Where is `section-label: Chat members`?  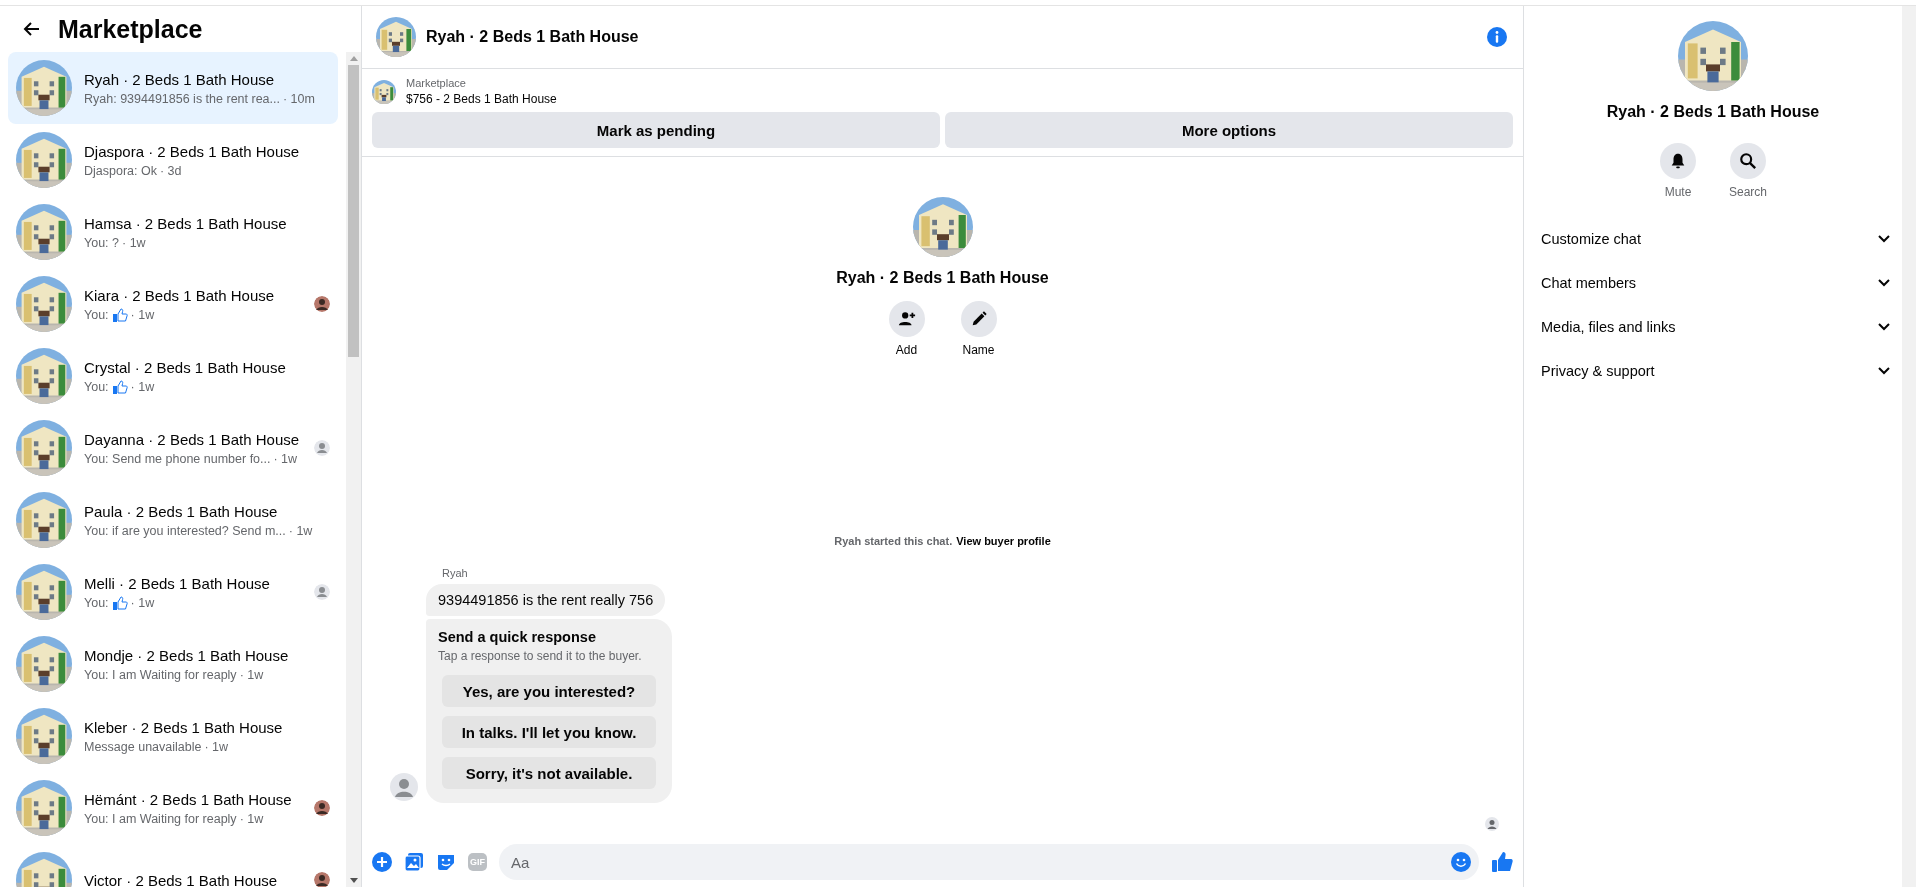 section-label: Chat members is located at coordinates (1589, 283).